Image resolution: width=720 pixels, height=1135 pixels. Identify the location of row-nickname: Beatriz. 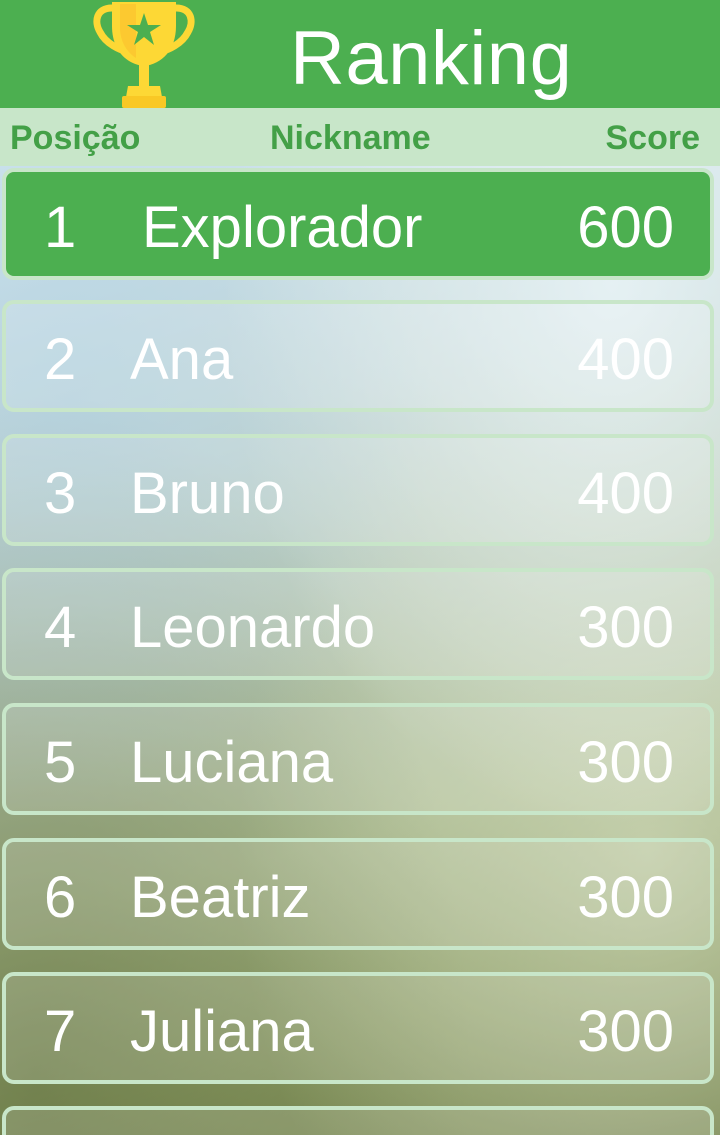
(220, 897).